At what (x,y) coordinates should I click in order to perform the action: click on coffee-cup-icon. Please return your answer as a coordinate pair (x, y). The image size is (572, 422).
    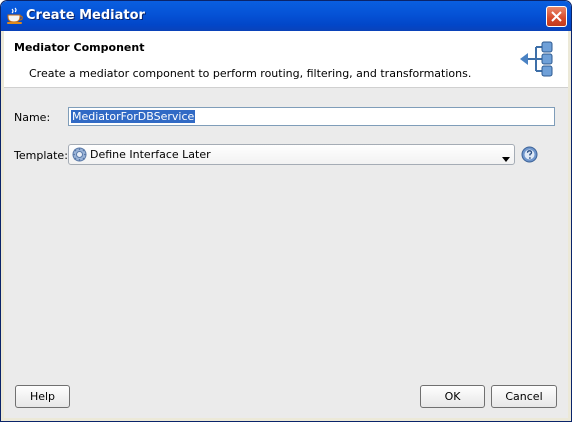
    Looking at the image, I should click on (15, 16).